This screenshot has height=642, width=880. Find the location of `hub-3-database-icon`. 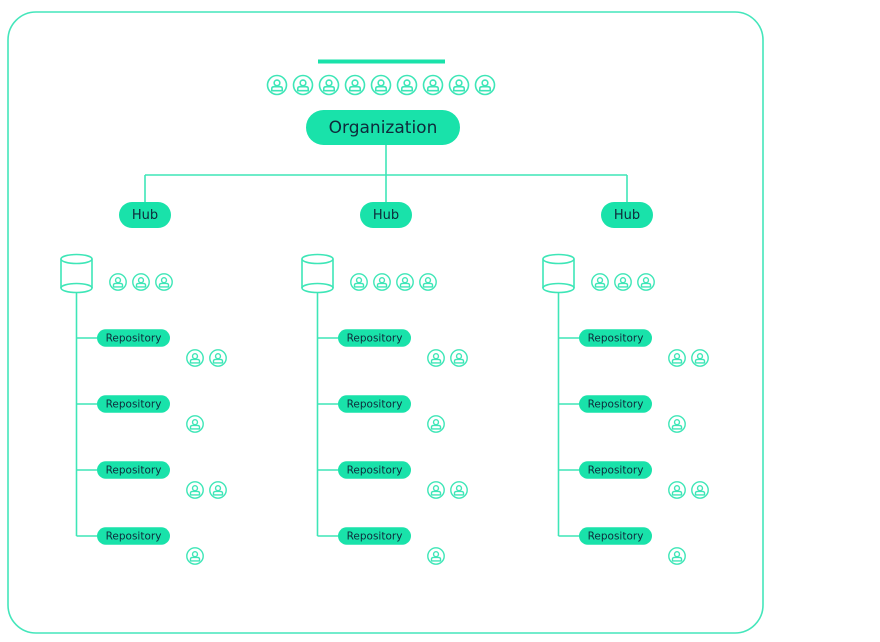

hub-3-database-icon is located at coordinates (558, 273).